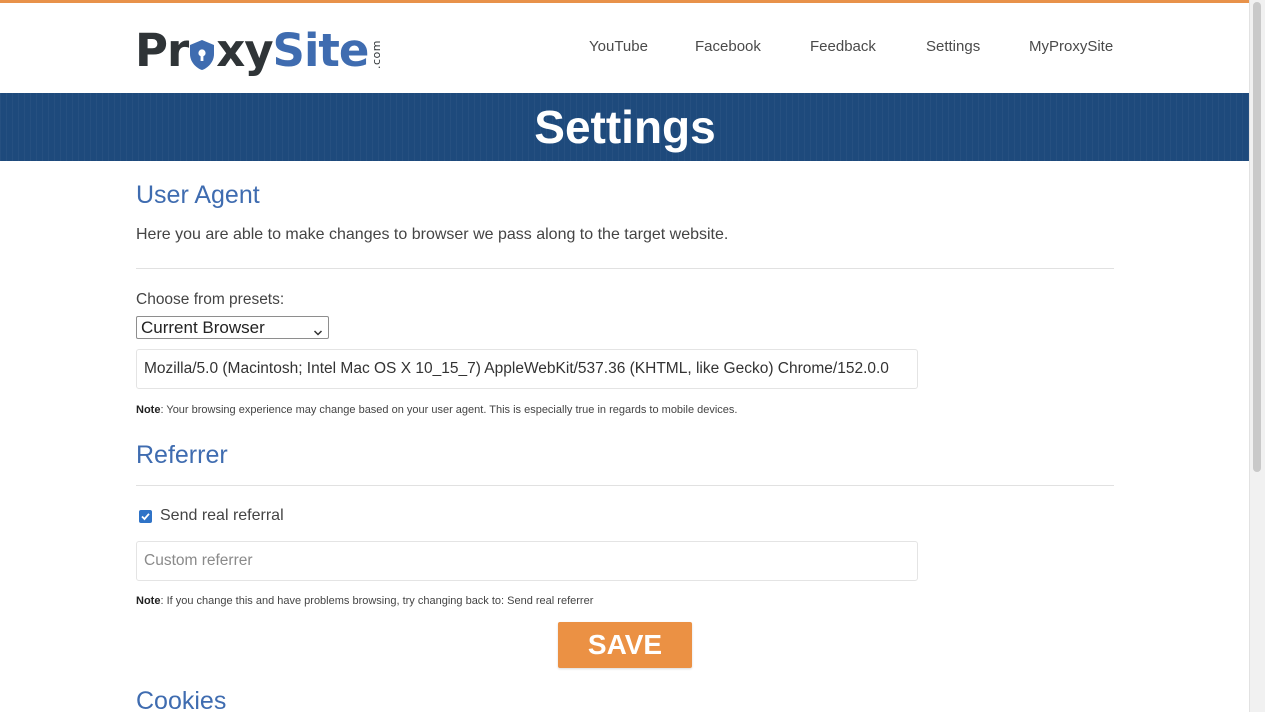 This screenshot has height=716, width=1265. I want to click on send-real-referral-checkbox, so click(145, 516).